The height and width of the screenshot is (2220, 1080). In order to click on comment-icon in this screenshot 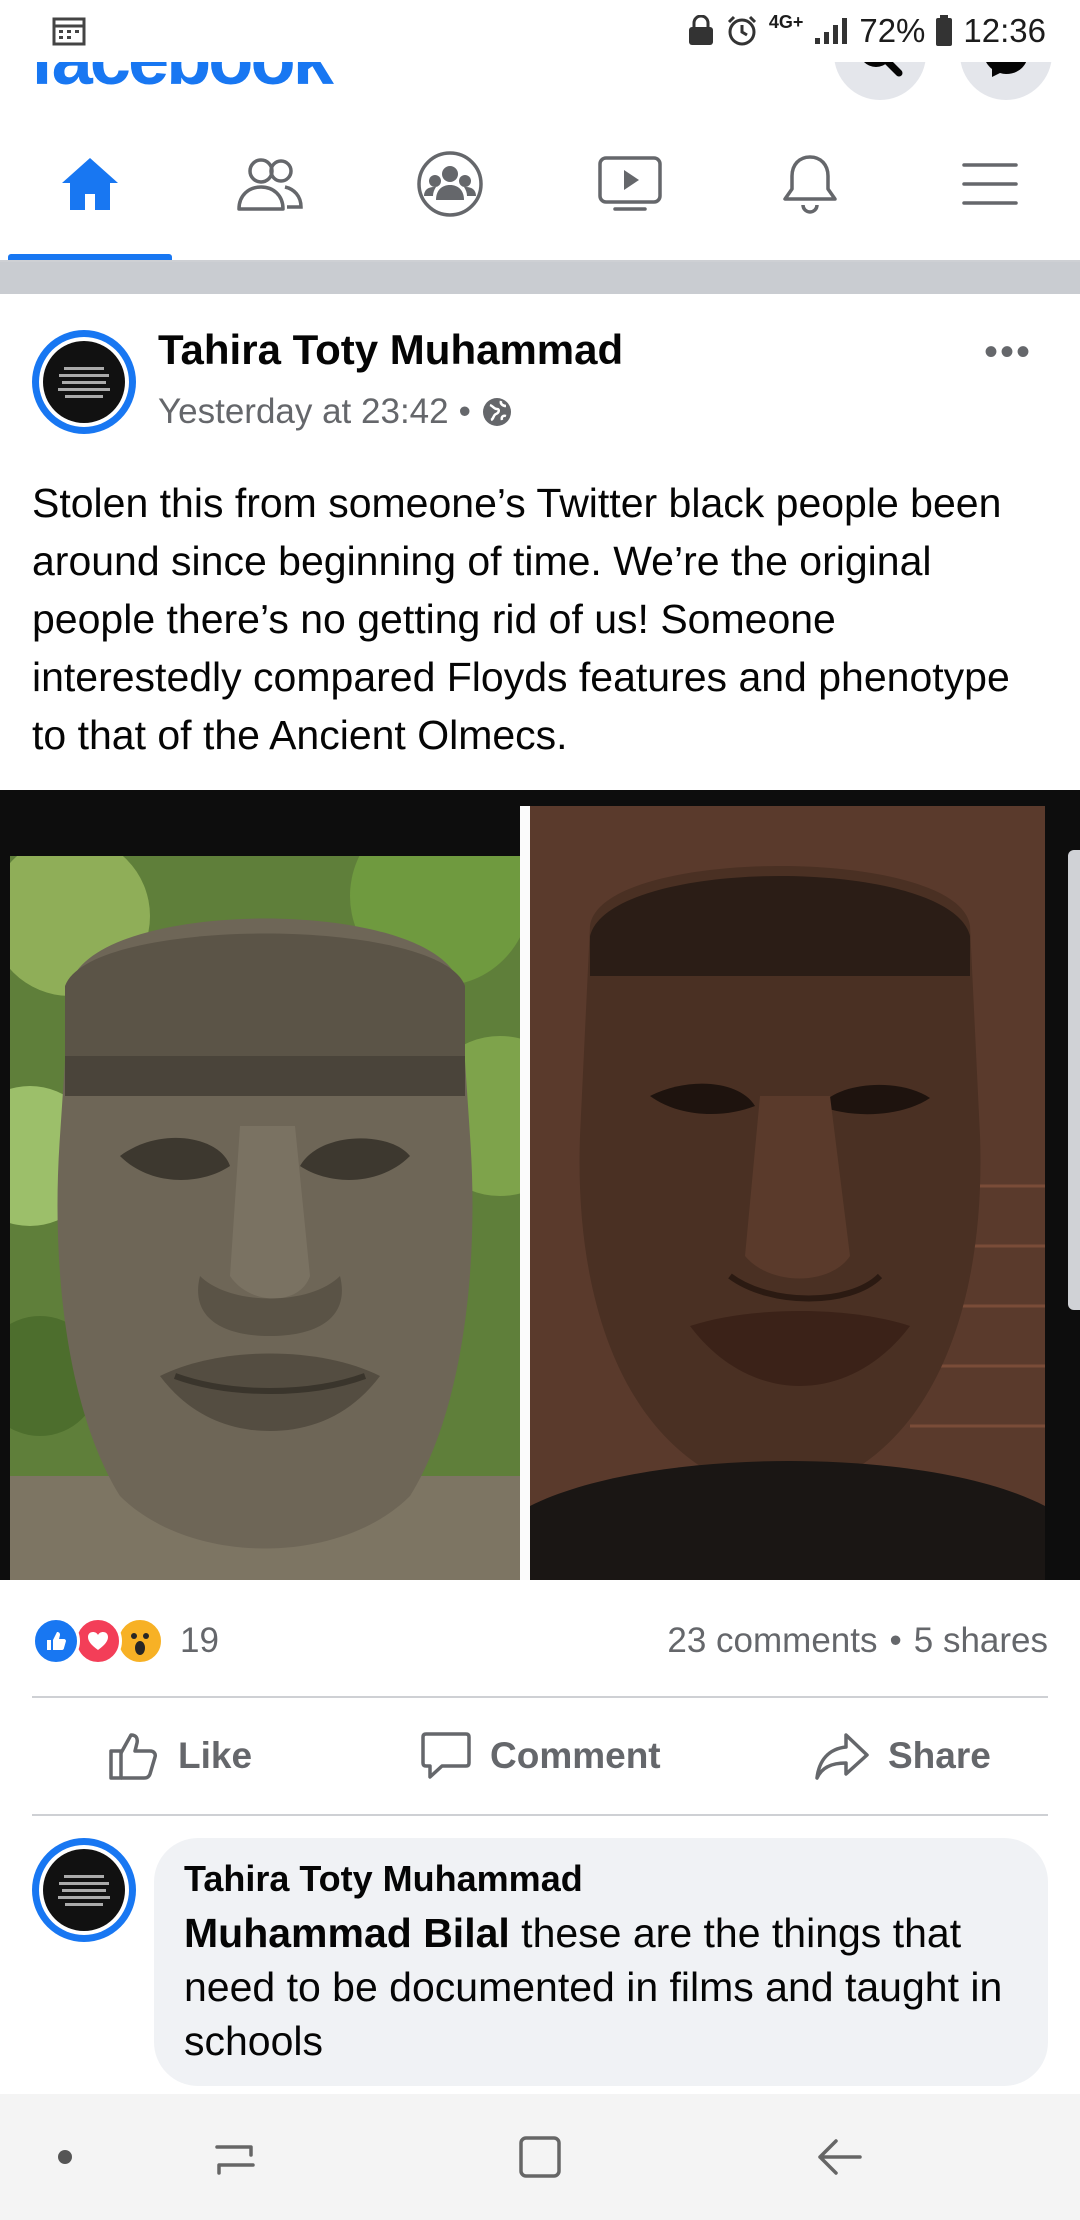, I will do `click(446, 1755)`.